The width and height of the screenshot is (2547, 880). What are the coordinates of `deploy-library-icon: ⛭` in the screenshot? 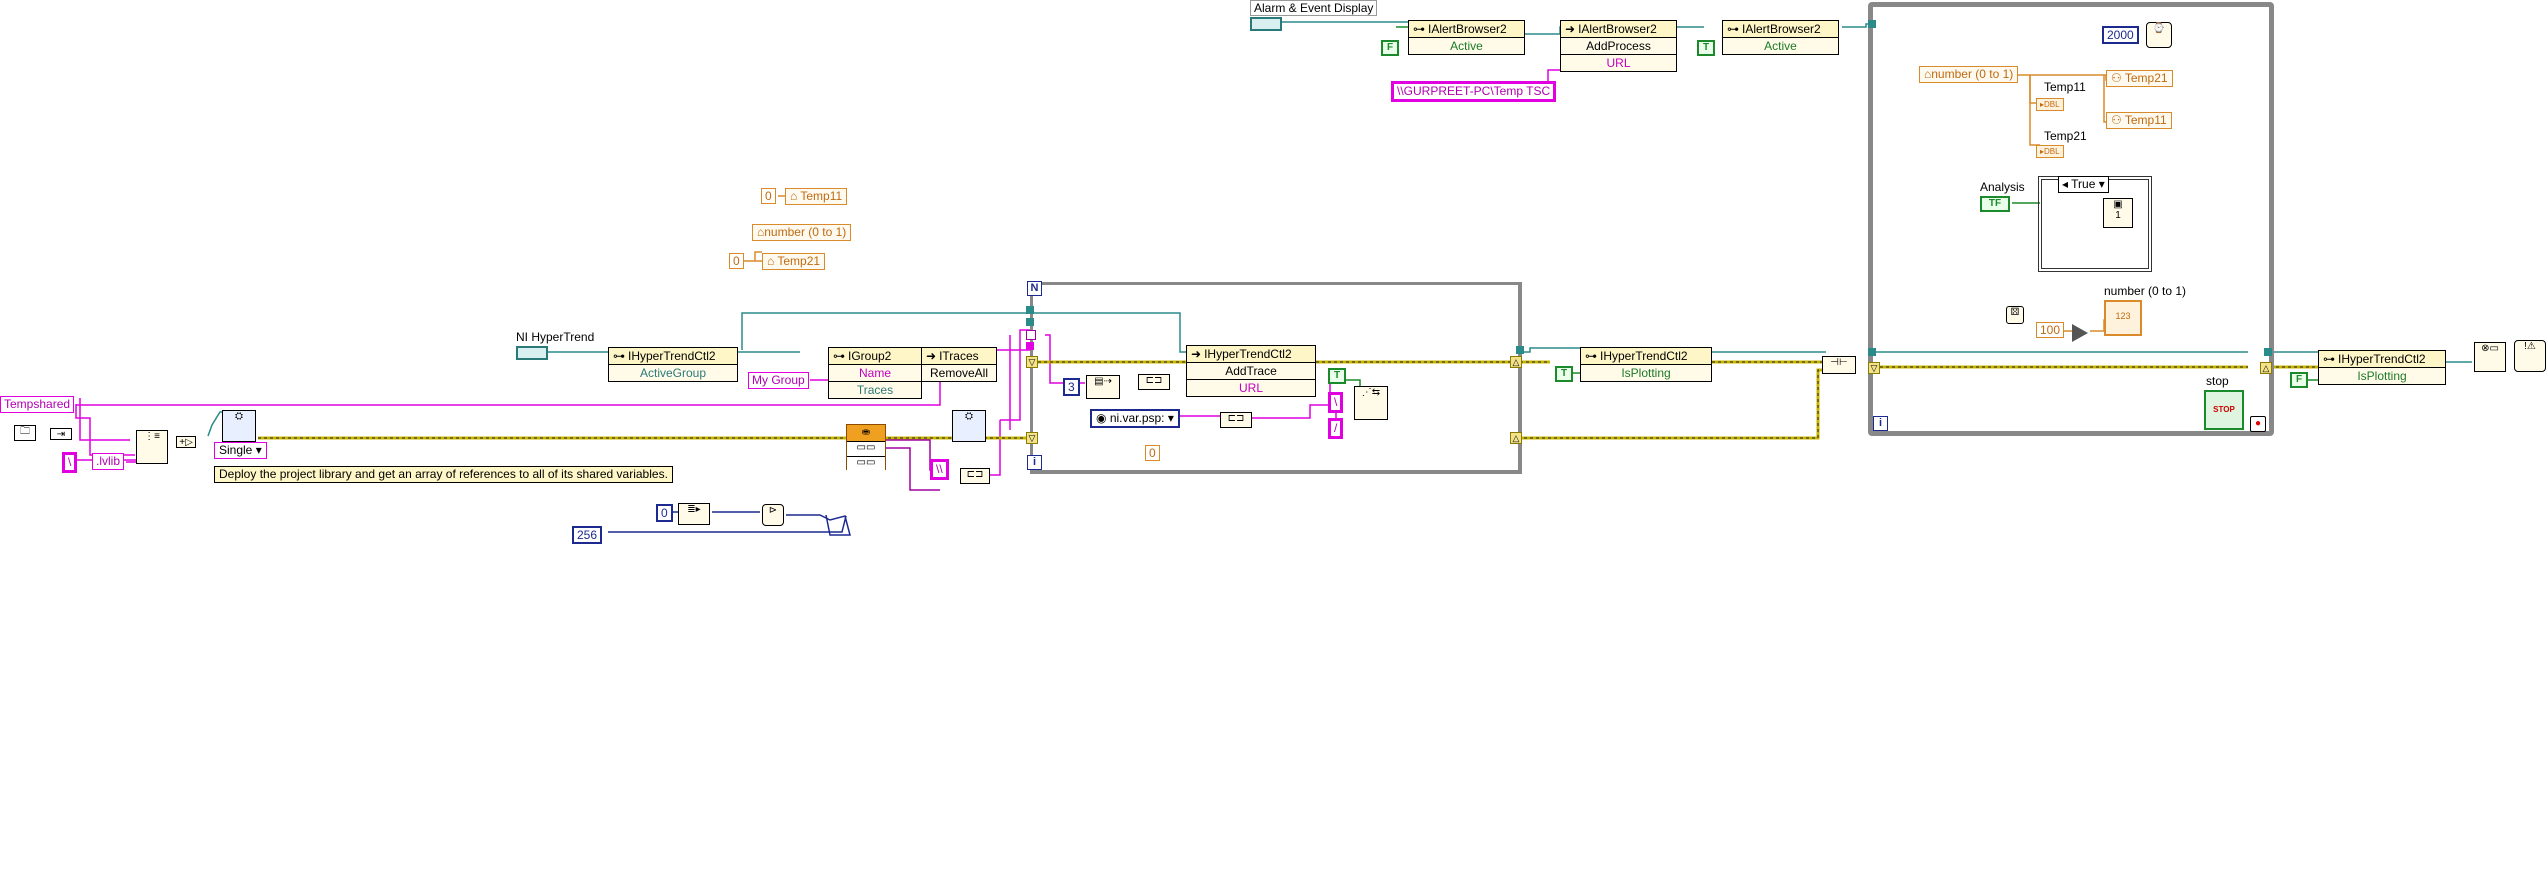 It's located at (239, 426).